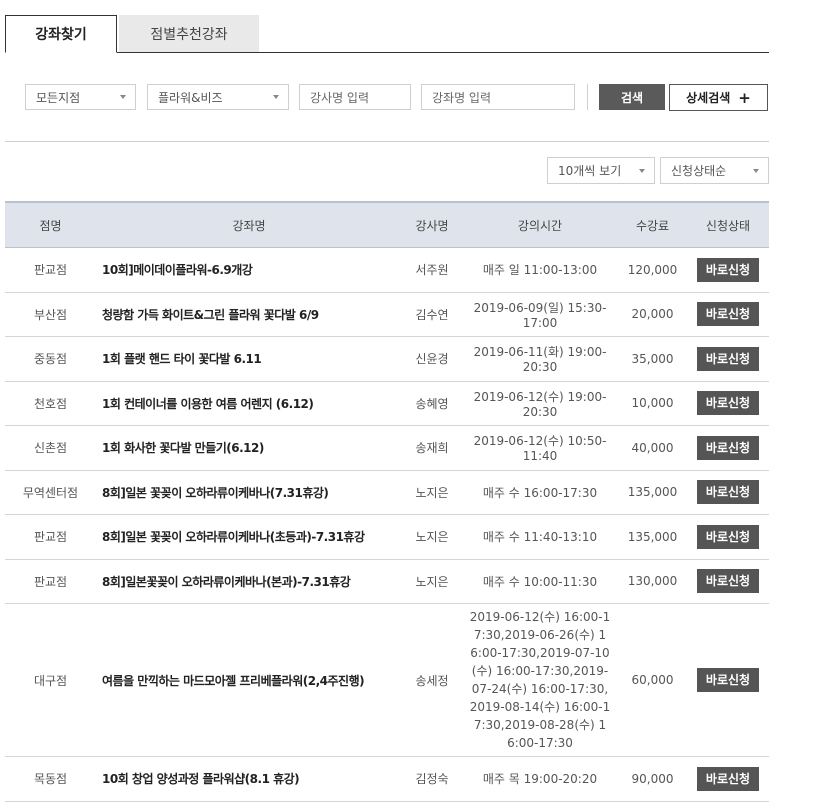 This screenshot has width=817, height=802. I want to click on per-page-select: 10개씩 보기, so click(601, 170).